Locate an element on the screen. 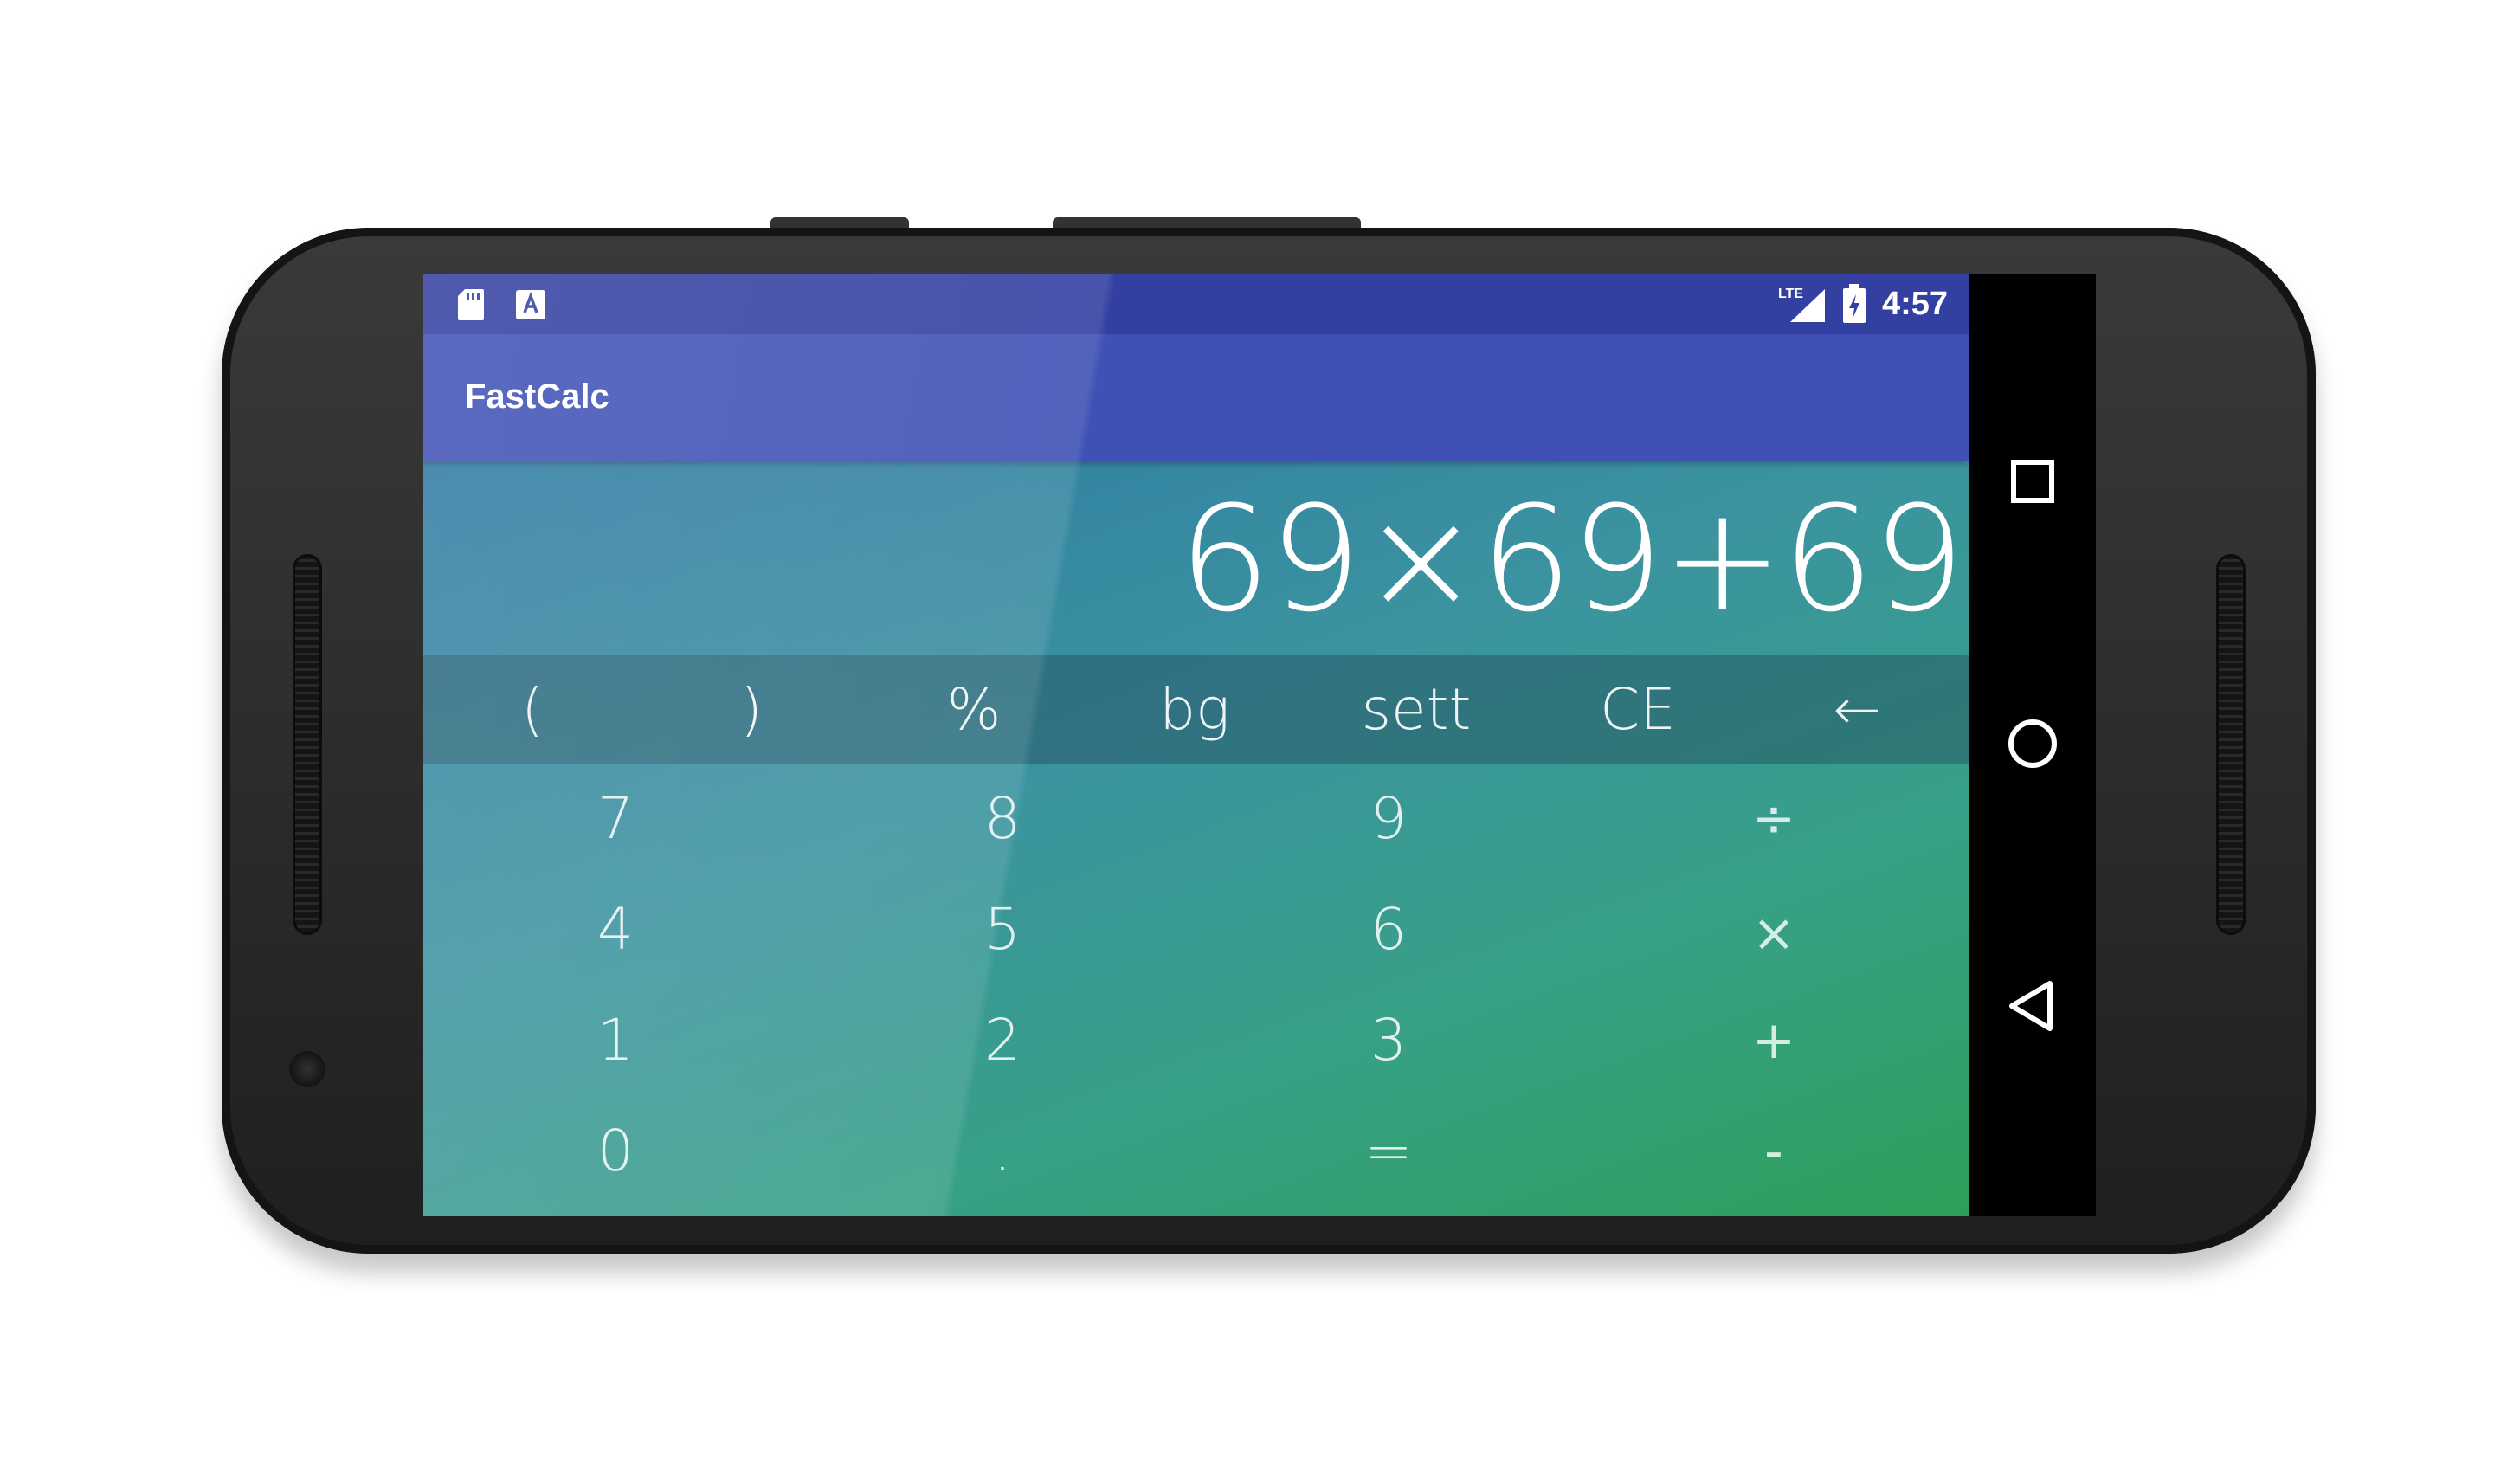 Image resolution: width=2520 pixels, height=1470 pixels. clear-entry-key: CE is located at coordinates (1638, 709).